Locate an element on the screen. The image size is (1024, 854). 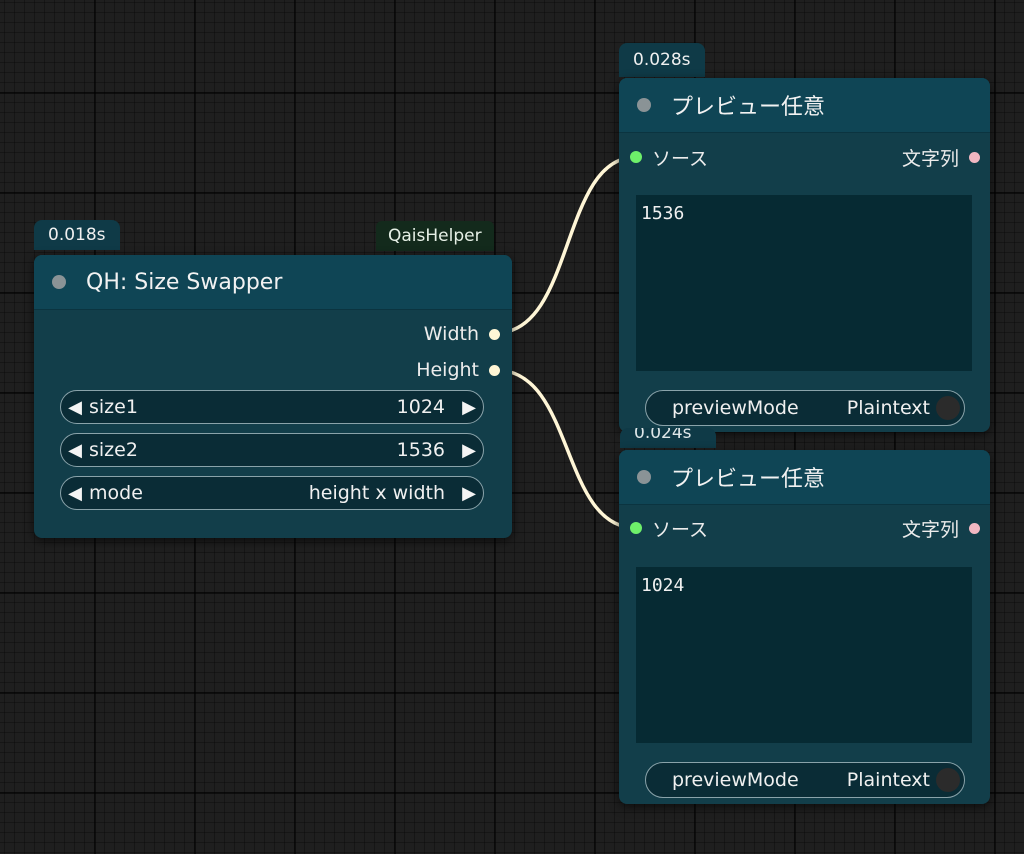
node-header: QH: Size Swapper is located at coordinates (273, 282).